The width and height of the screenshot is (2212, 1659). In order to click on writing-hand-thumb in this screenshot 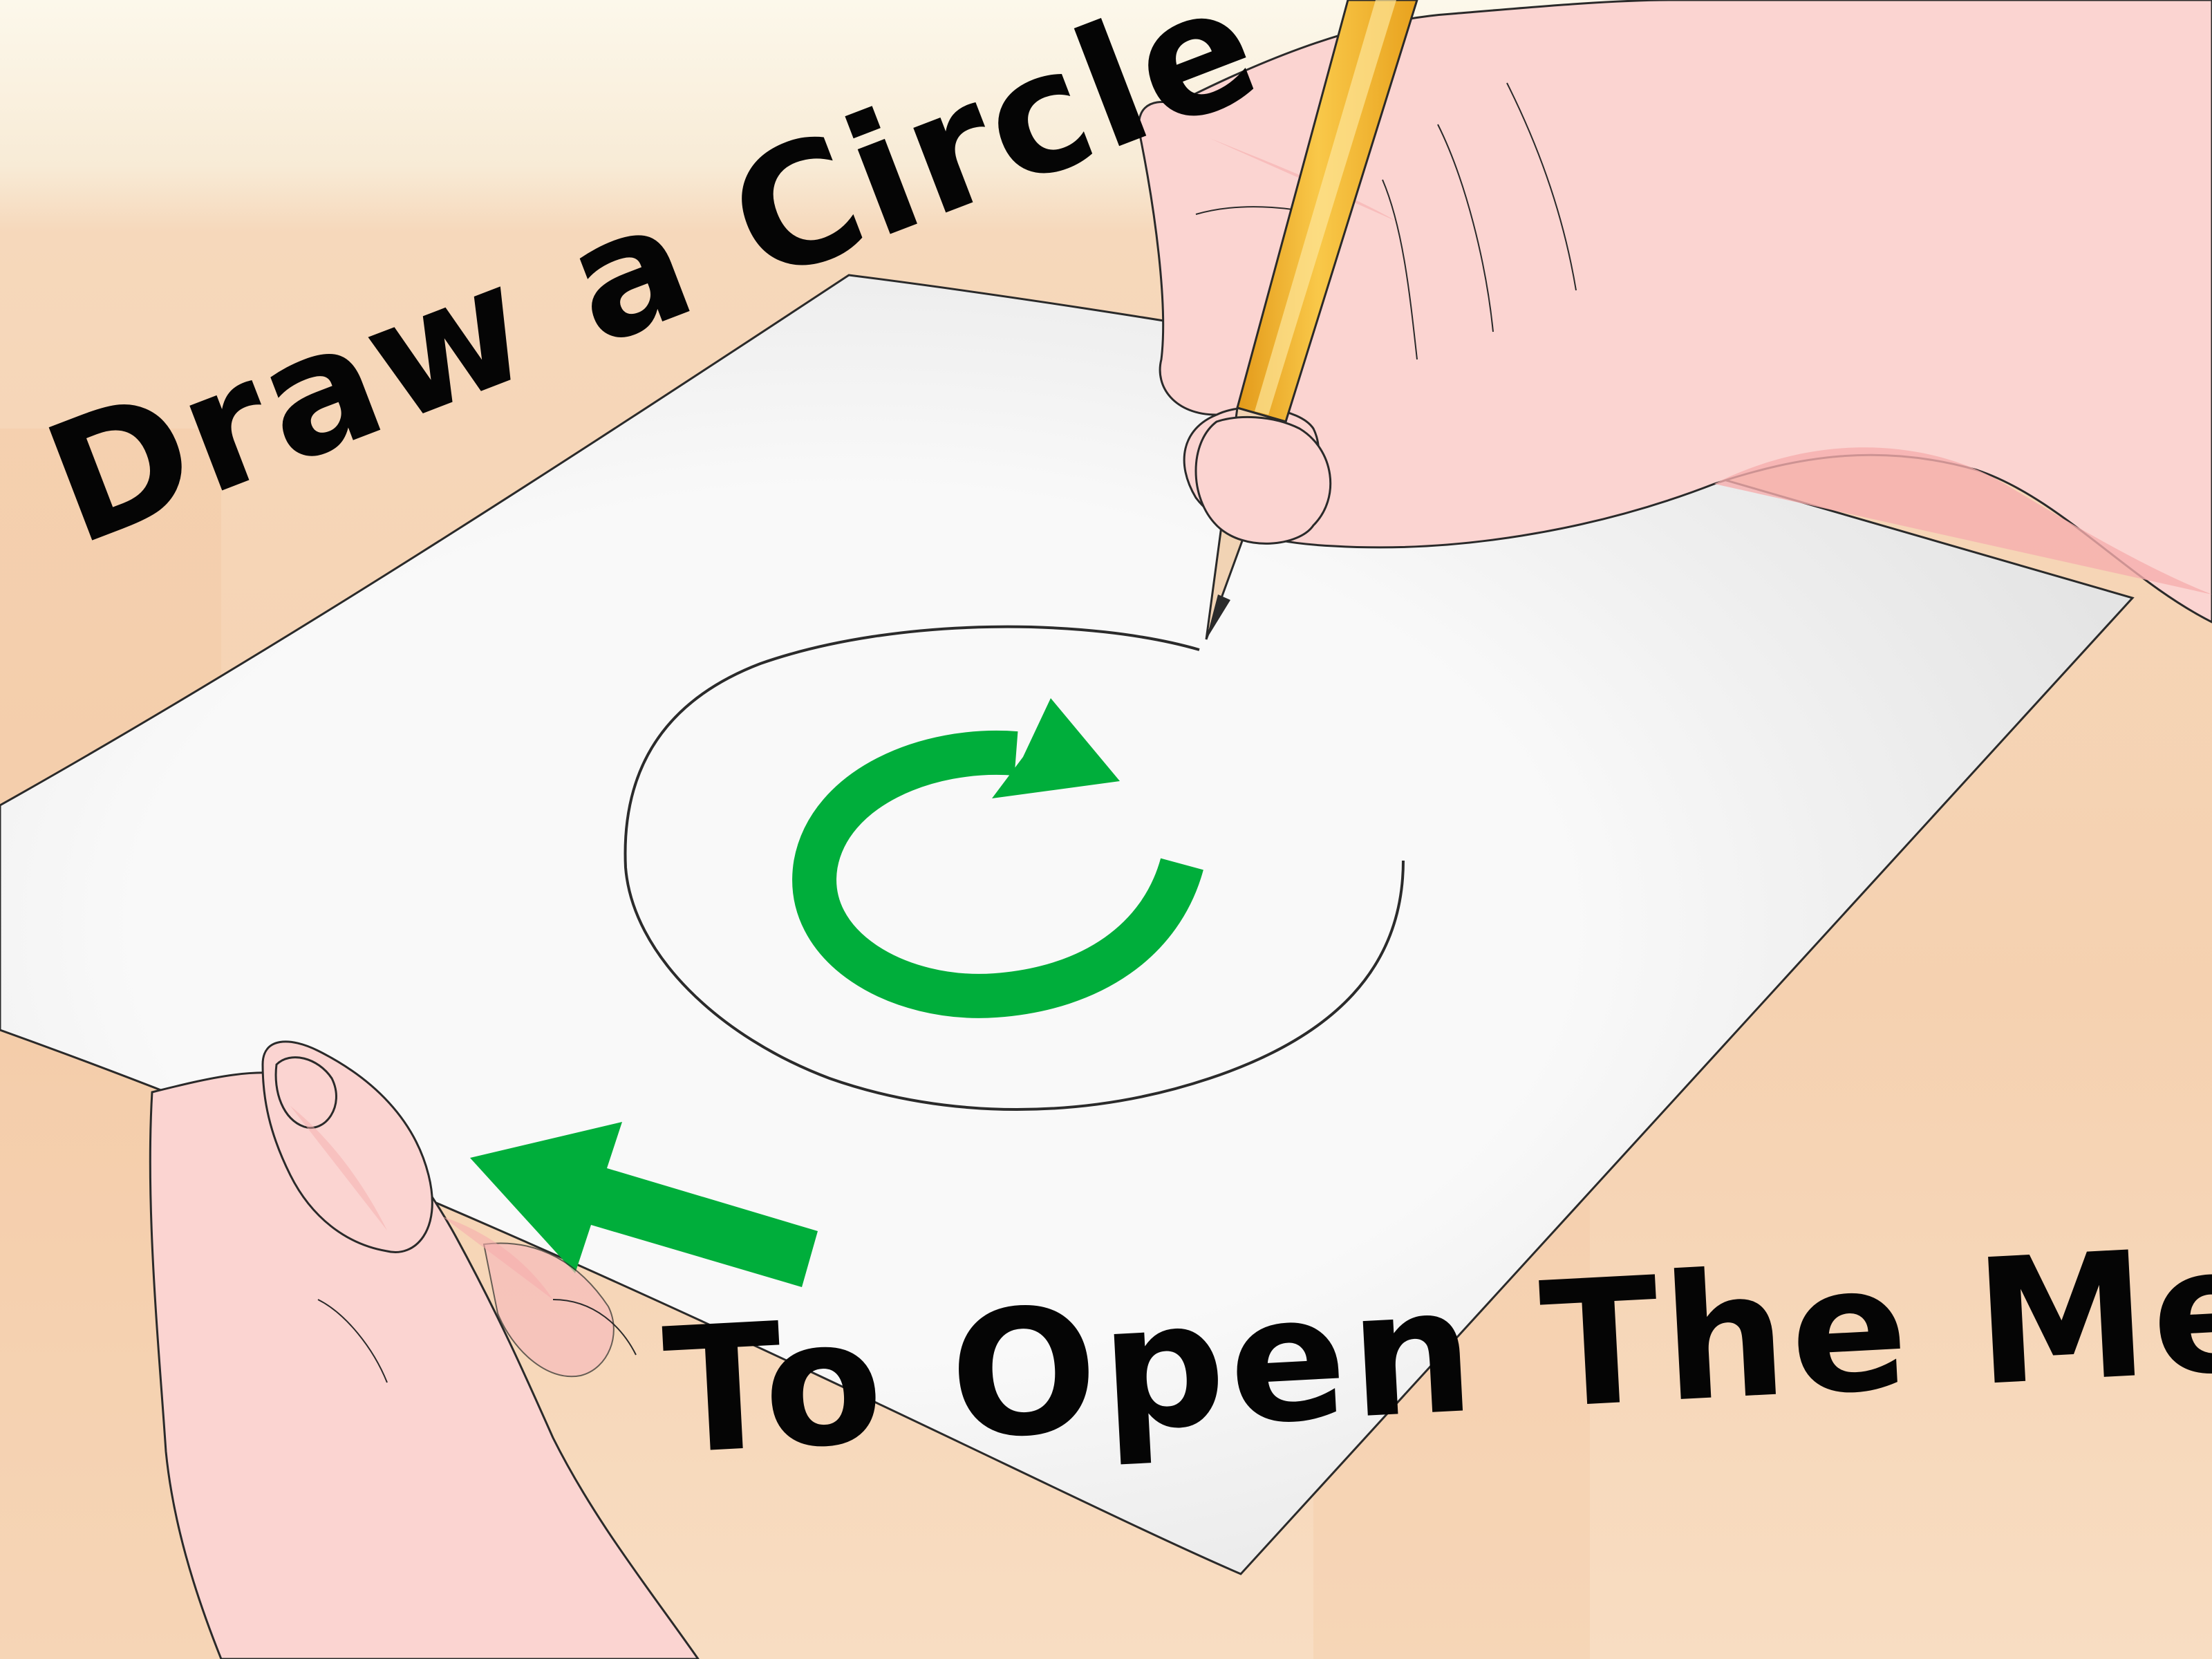, I will do `click(1263, 480)`.